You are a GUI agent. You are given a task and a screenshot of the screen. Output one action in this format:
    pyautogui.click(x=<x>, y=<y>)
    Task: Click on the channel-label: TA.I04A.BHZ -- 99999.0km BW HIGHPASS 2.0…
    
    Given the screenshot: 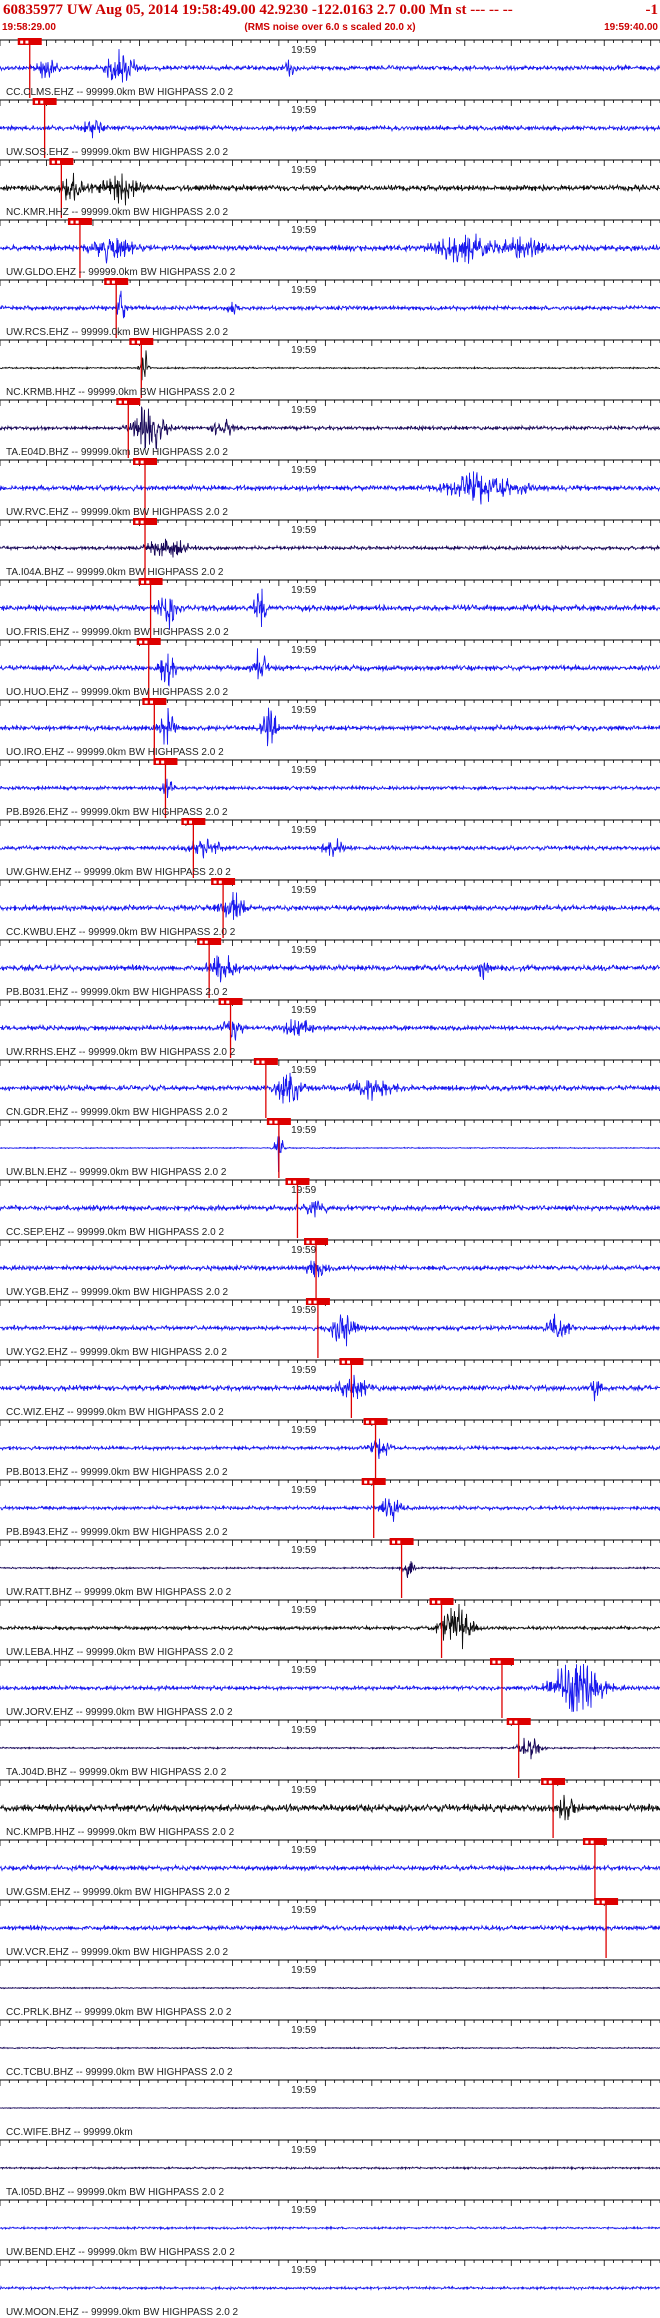 What is the action you would take?
    pyautogui.click(x=115, y=572)
    